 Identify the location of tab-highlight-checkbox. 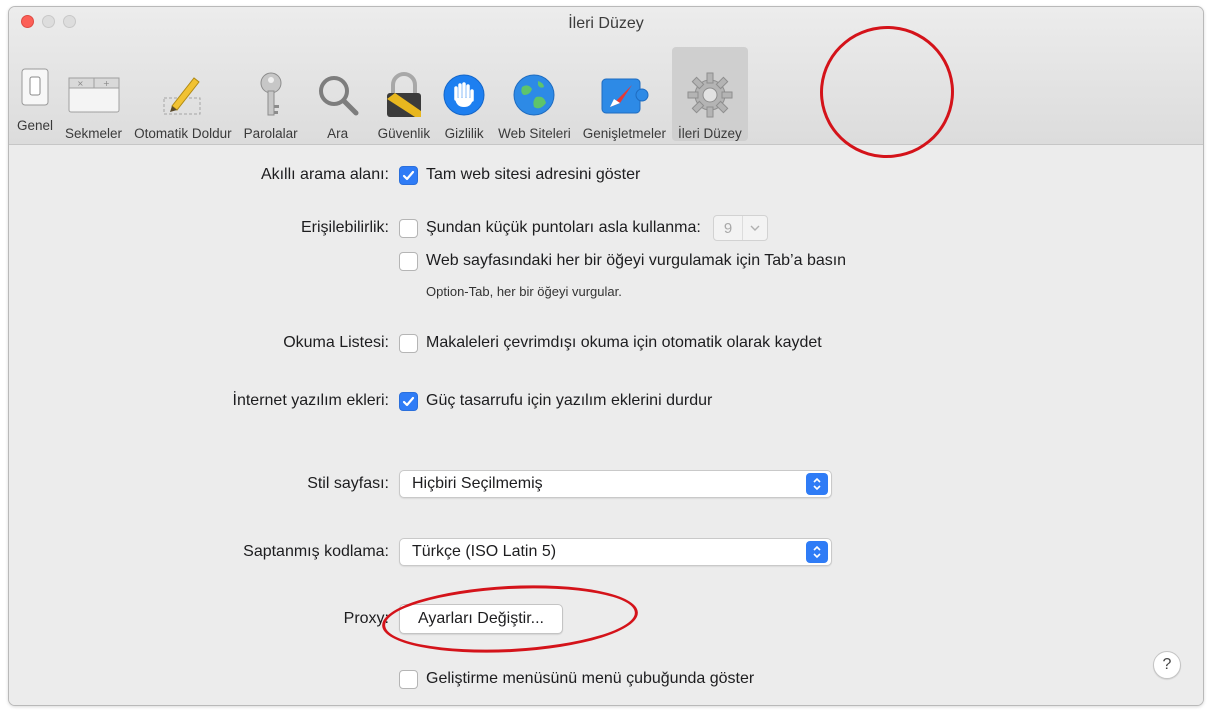
(408, 261).